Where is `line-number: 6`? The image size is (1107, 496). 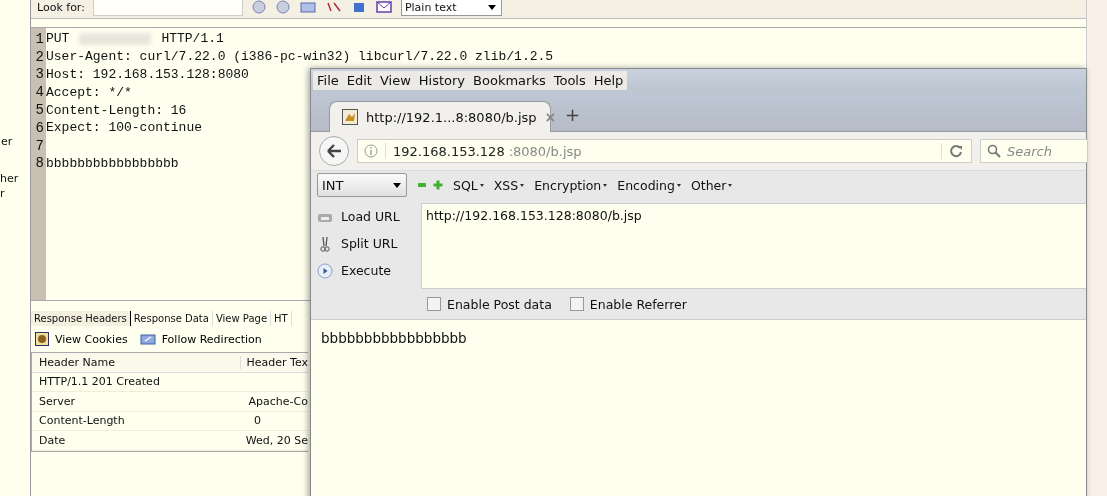 line-number: 6 is located at coordinates (39, 127).